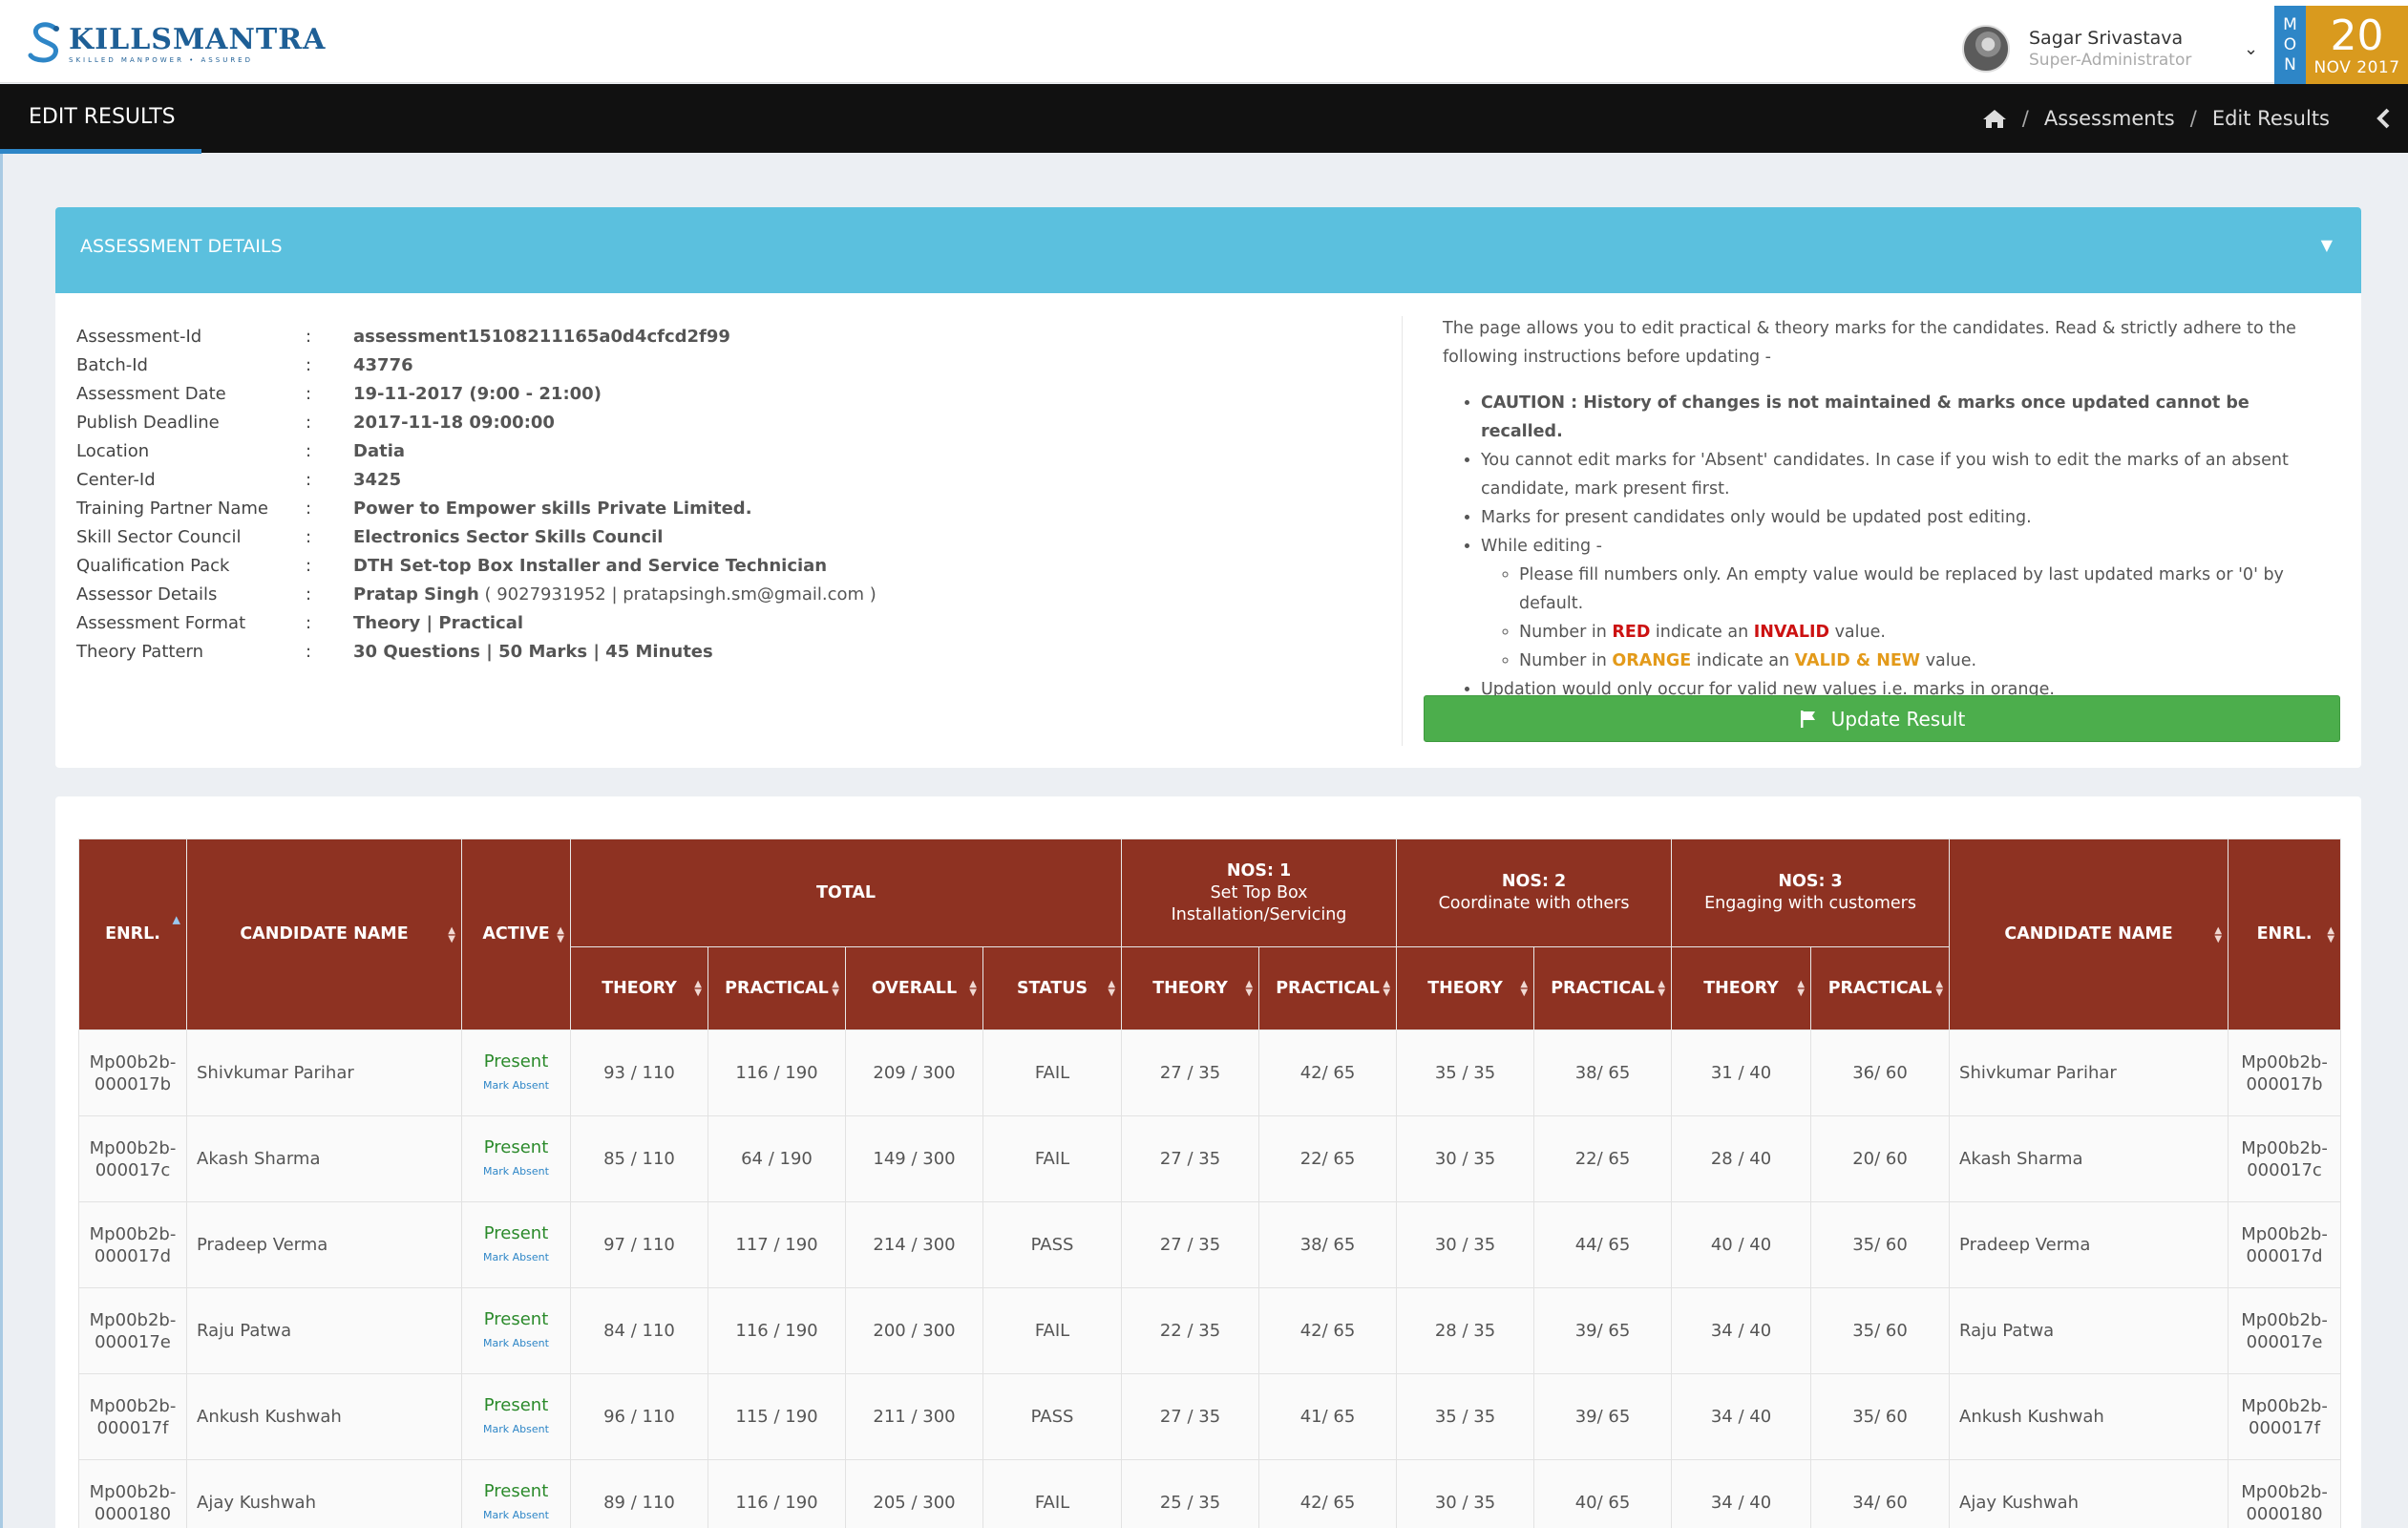  I want to click on col-candidate-name-right: CANDIDATE NAME ▲ ▼, so click(2089, 934).